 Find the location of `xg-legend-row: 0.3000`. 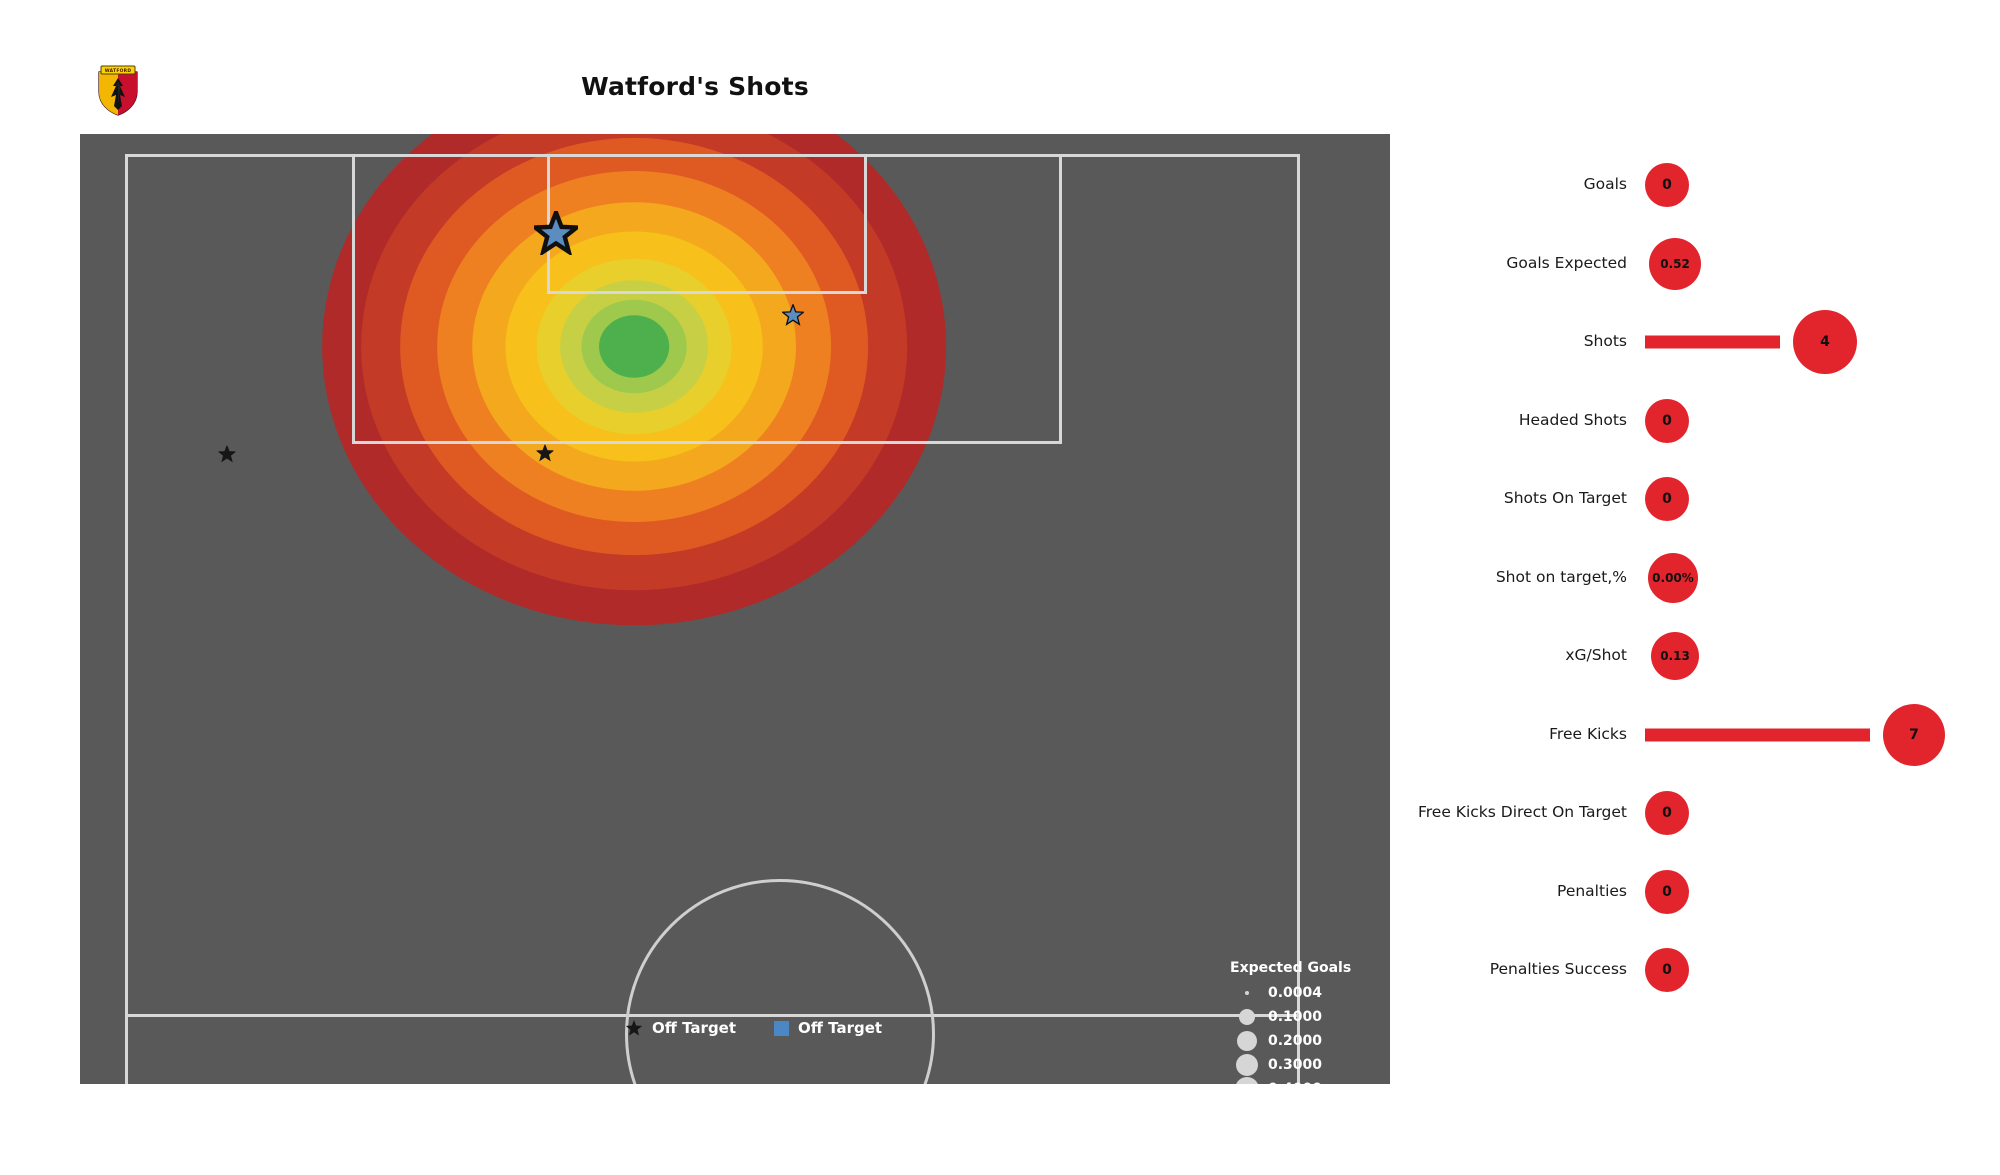

xg-legend-row: 0.3000 is located at coordinates (1297, 1065).